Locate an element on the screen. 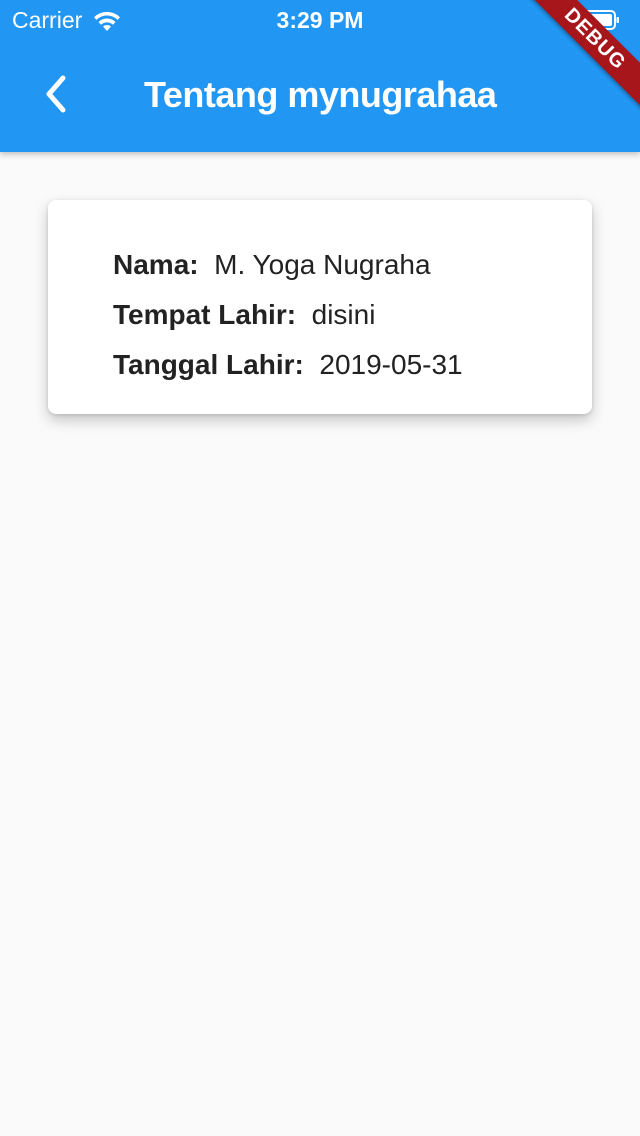 Image resolution: width=640 pixels, height=1136 pixels. toolbar: Tentang mynugrahaa is located at coordinates (320, 96).